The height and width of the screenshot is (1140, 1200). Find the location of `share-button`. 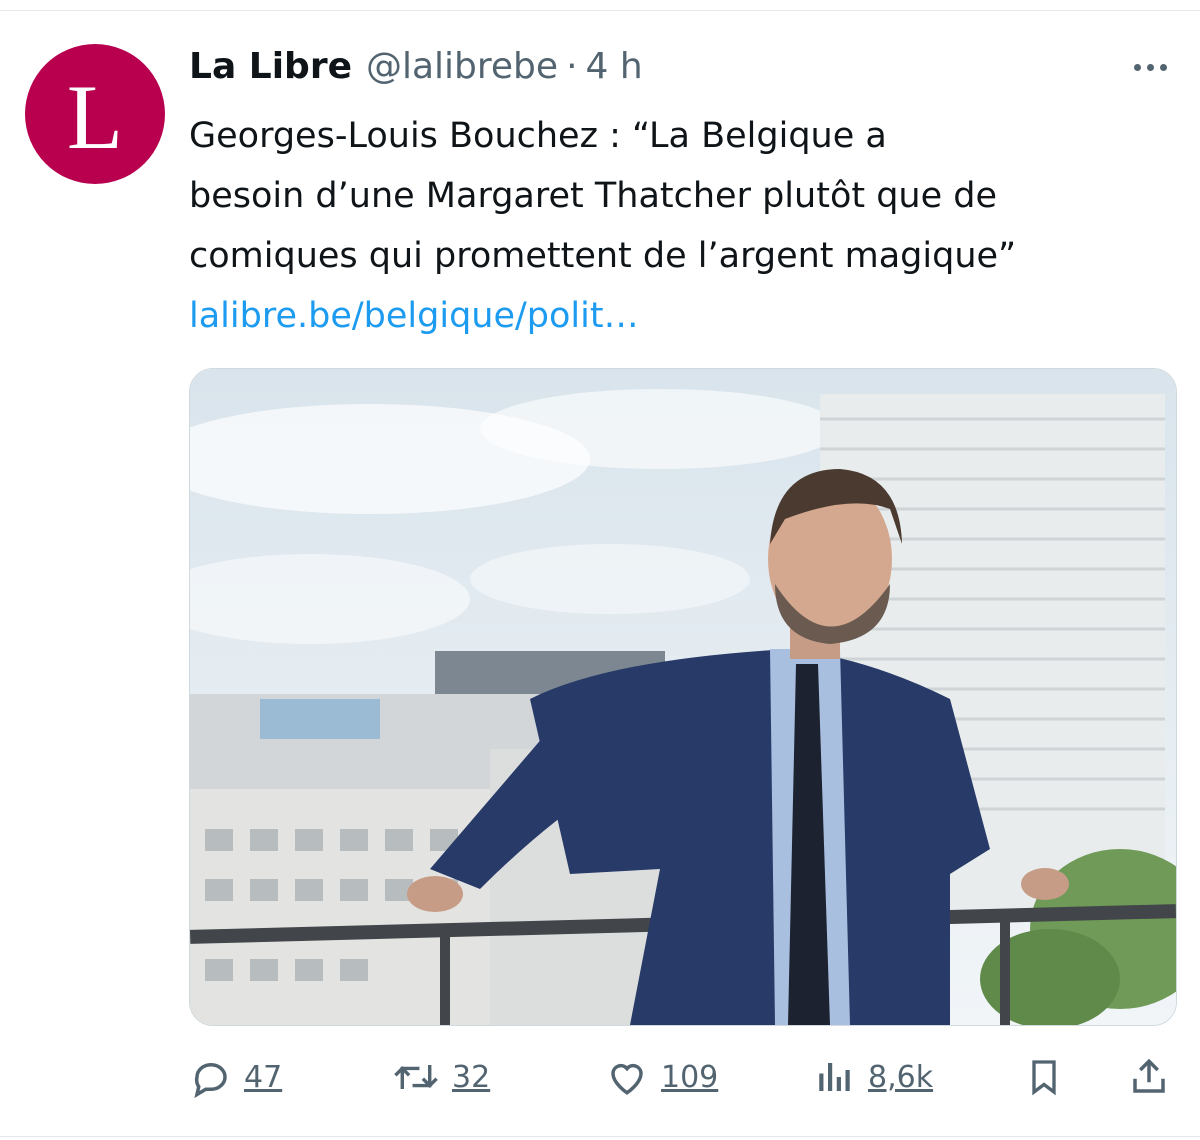

share-button is located at coordinates (1149, 1077).